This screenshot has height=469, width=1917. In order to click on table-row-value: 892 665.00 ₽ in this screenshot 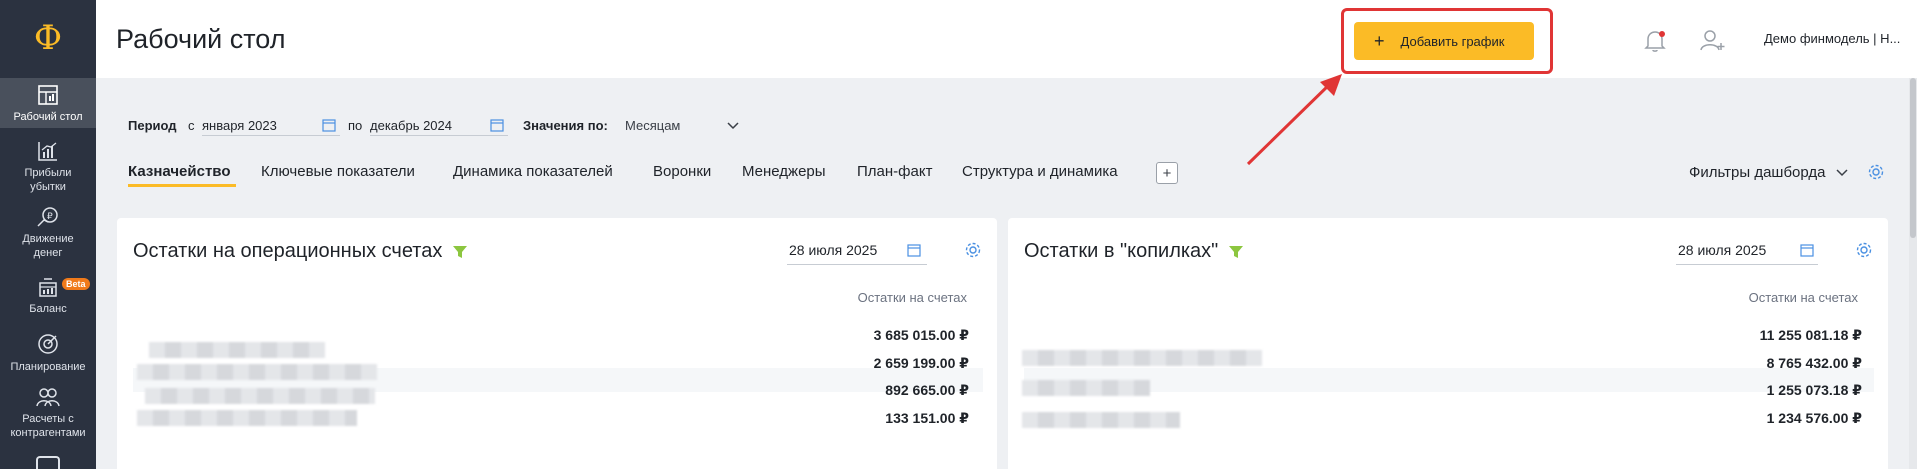, I will do `click(927, 390)`.